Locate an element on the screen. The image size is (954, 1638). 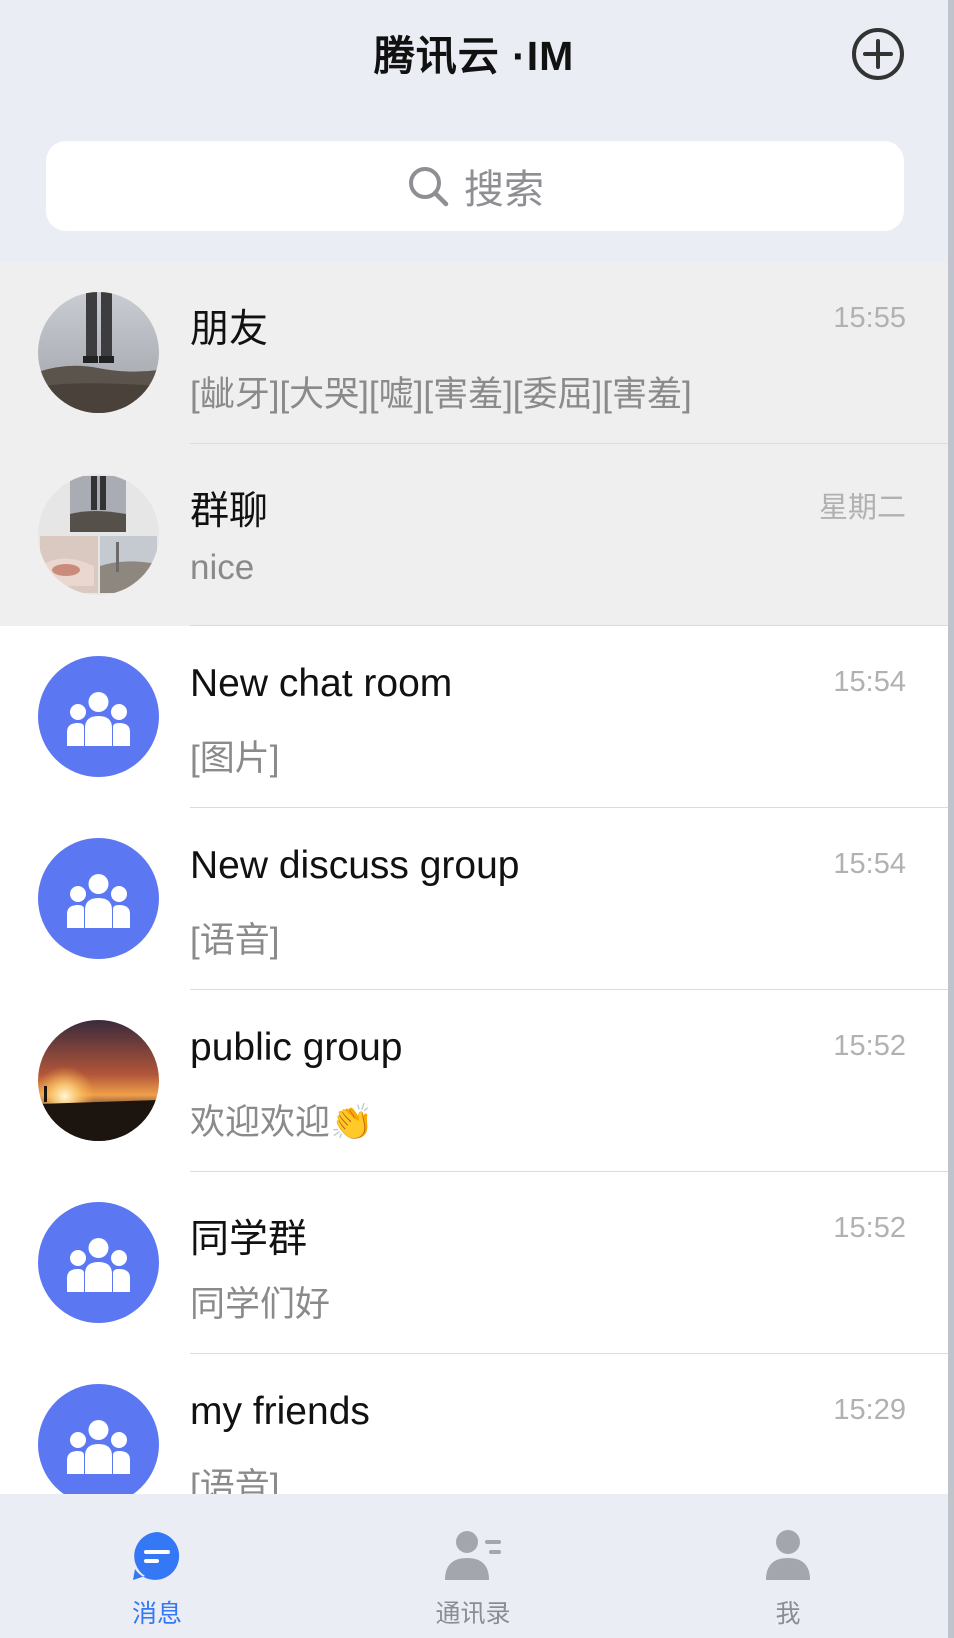
tab-label: 我 is located at coordinates (788, 1614).